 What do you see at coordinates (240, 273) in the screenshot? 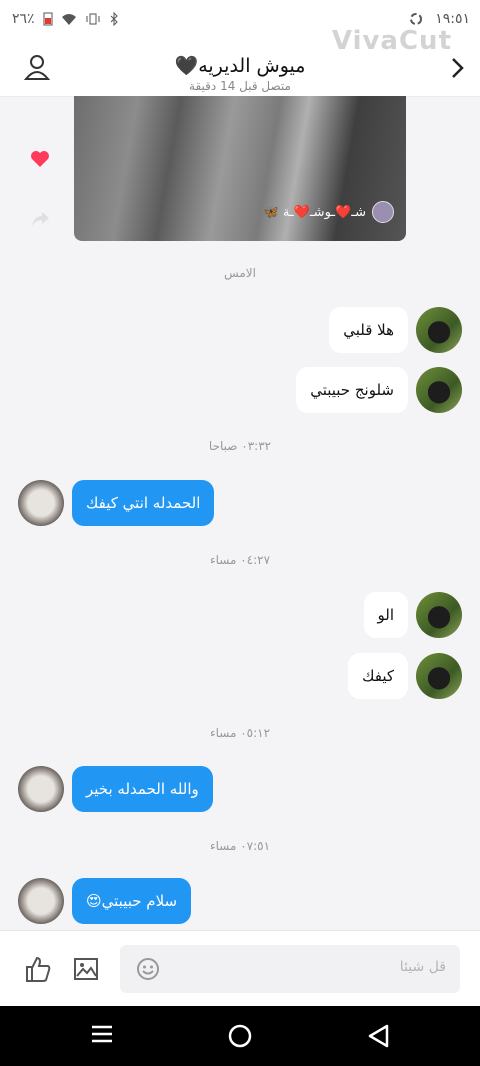
I see `date-separator: الامس` at bounding box center [240, 273].